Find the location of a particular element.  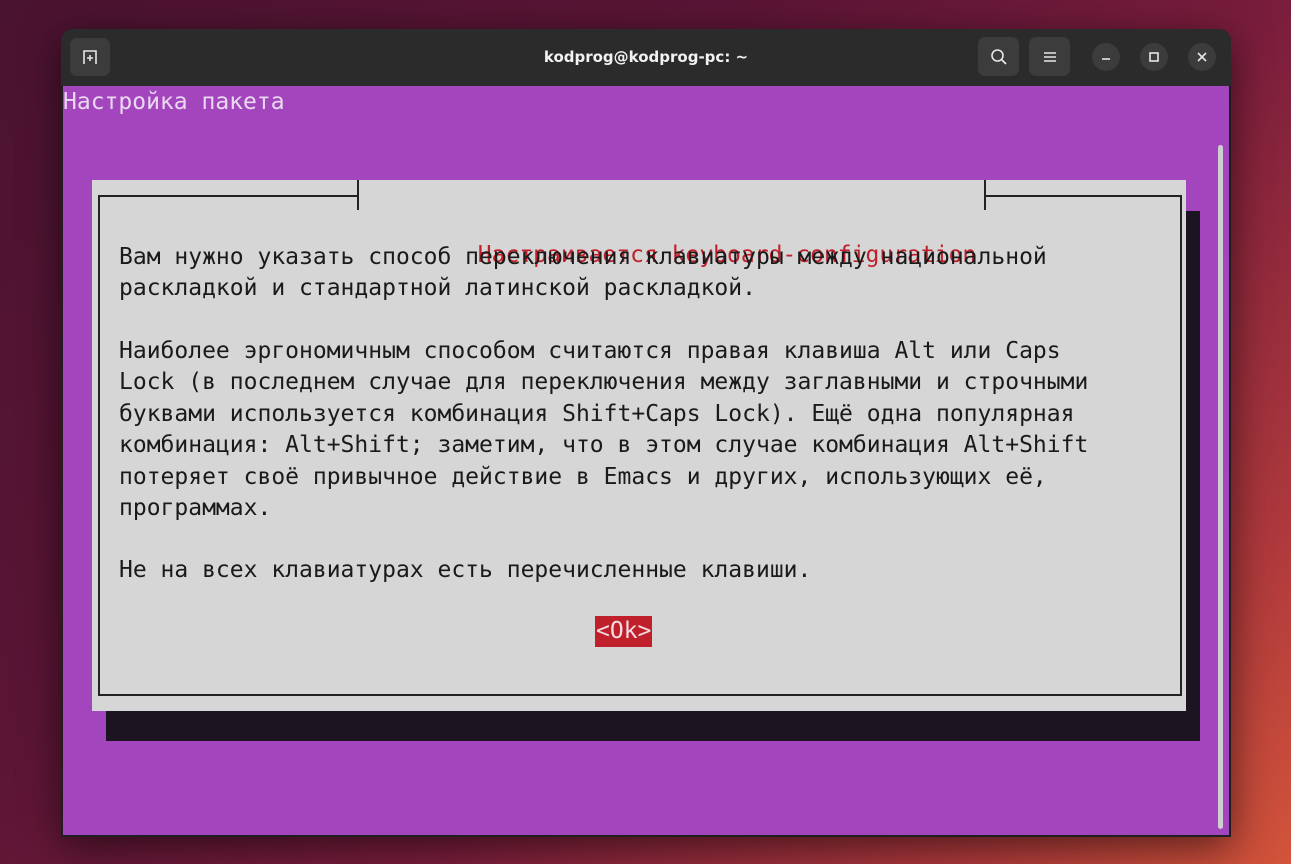

close-icon is located at coordinates (1202, 57).